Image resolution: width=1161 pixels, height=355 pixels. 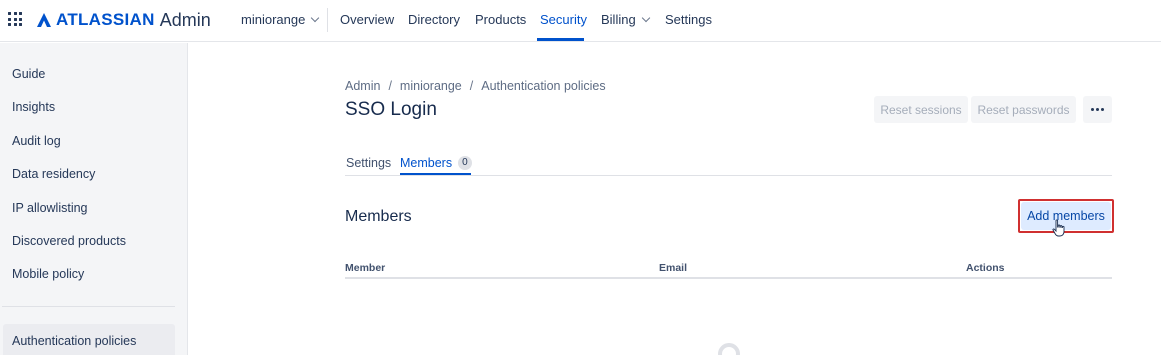 I want to click on sidebar-divider, so click(x=88, y=306).